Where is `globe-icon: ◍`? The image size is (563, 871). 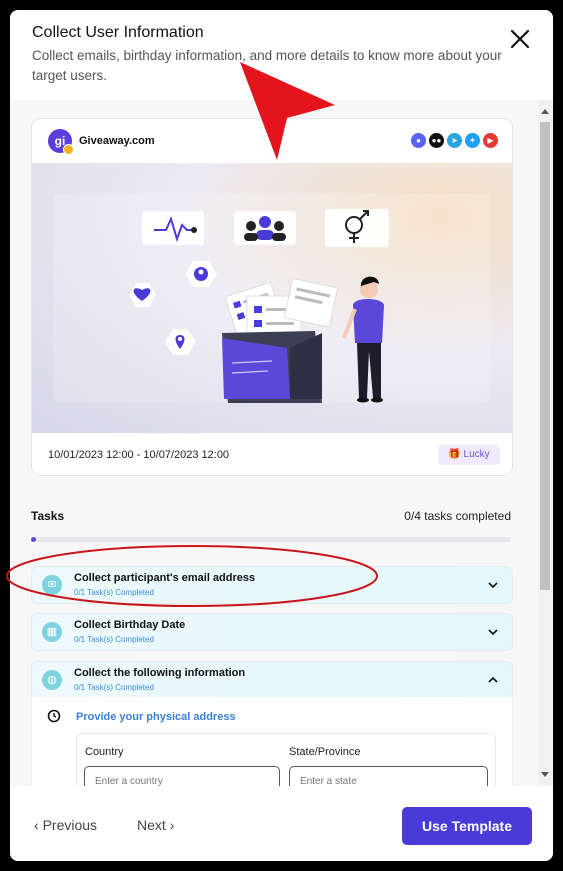
globe-icon: ◍ is located at coordinates (52, 680).